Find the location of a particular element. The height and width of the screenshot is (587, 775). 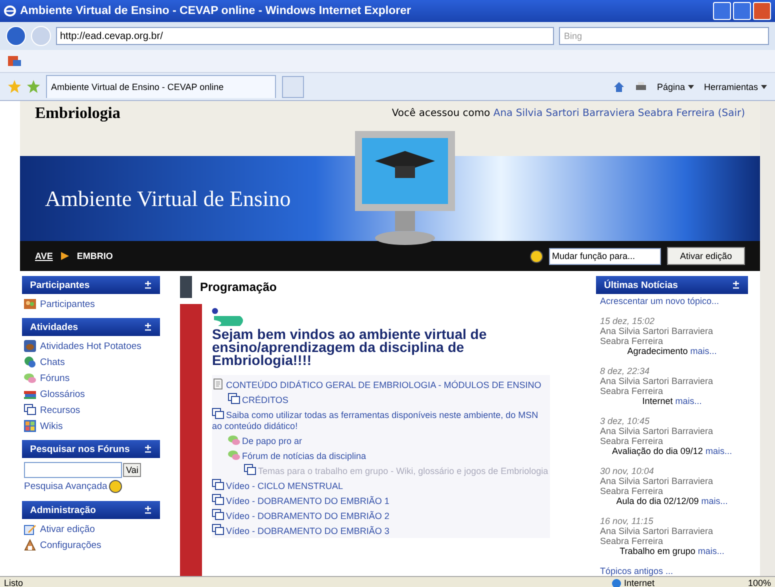

block-link: Fóruns is located at coordinates (91, 378).